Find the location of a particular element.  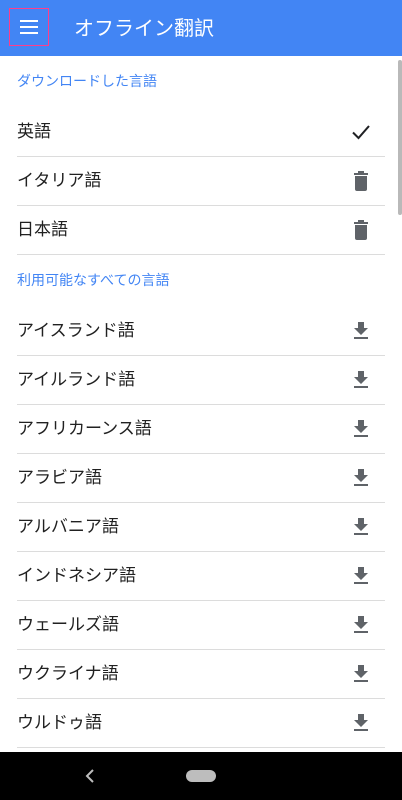

page-title: オフライン翻訳 is located at coordinates (144, 28).